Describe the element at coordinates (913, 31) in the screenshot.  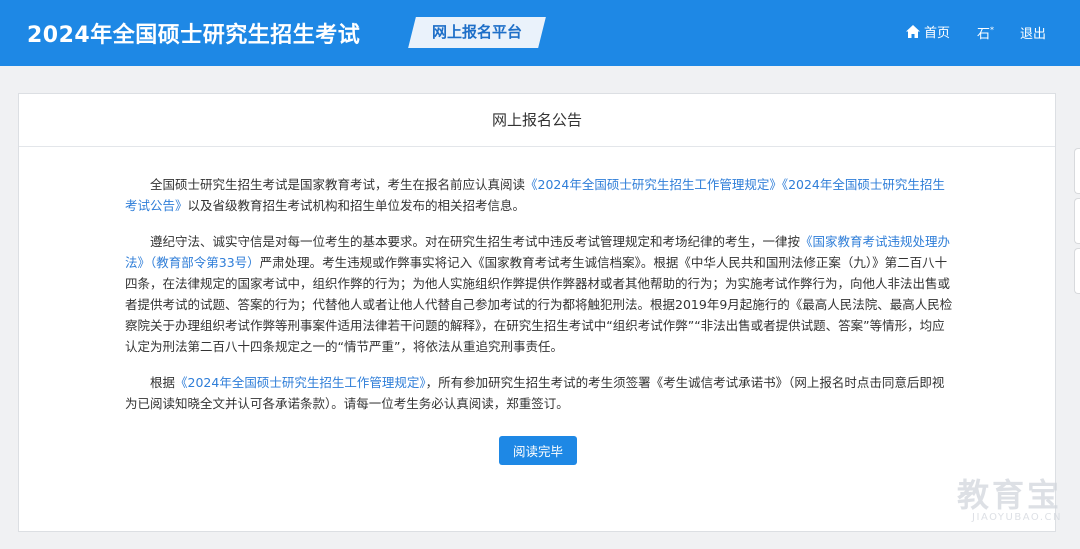
I see `home-icon` at that location.